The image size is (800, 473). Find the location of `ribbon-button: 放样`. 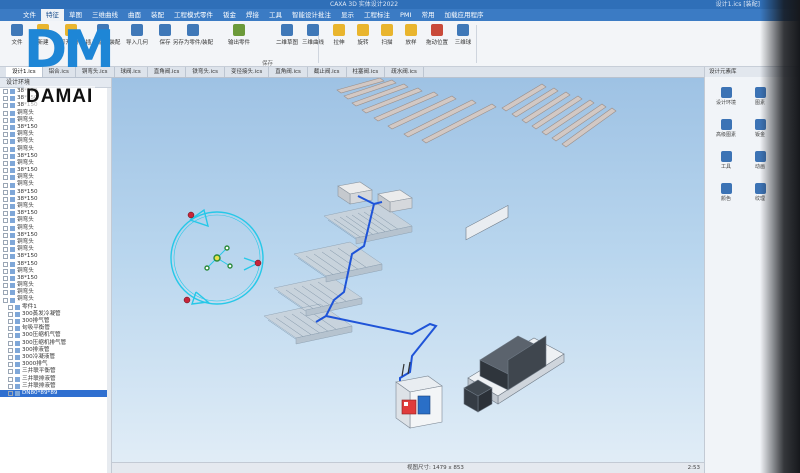

ribbon-button: 放样 is located at coordinates (411, 35).